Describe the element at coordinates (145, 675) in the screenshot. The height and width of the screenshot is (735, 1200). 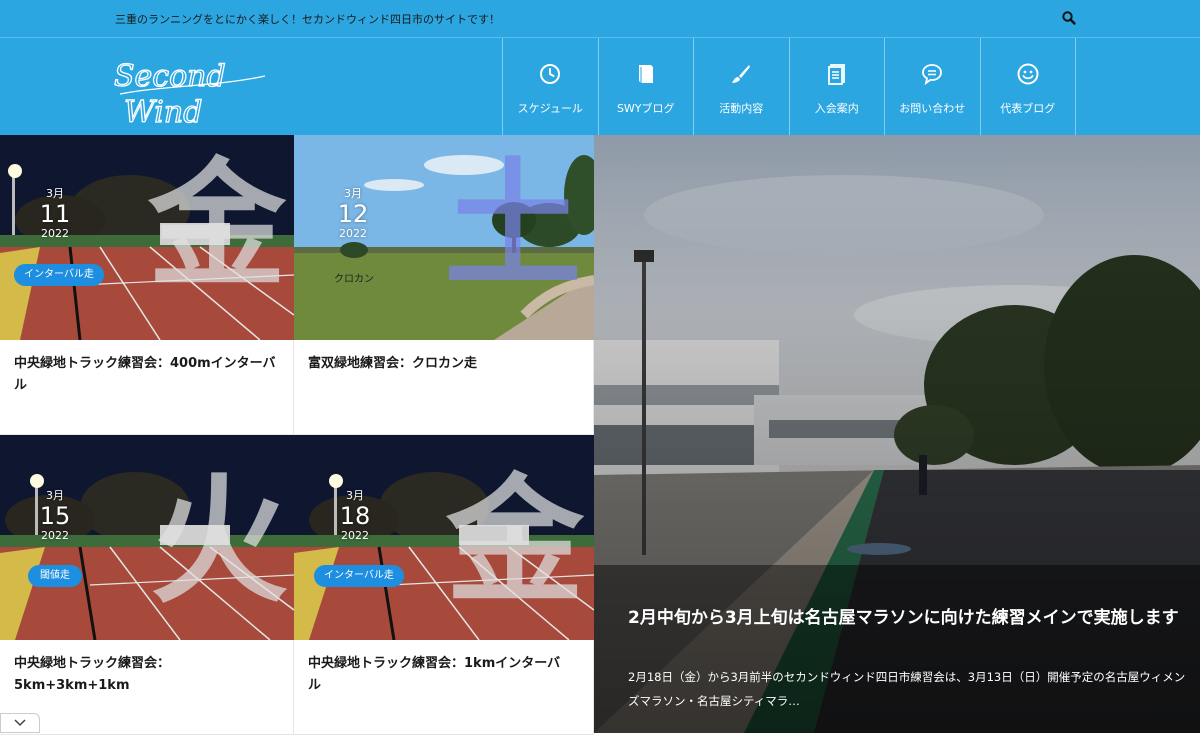
I see `post-title: 中央緑地トラック練習会：5km+3km+1km` at that location.